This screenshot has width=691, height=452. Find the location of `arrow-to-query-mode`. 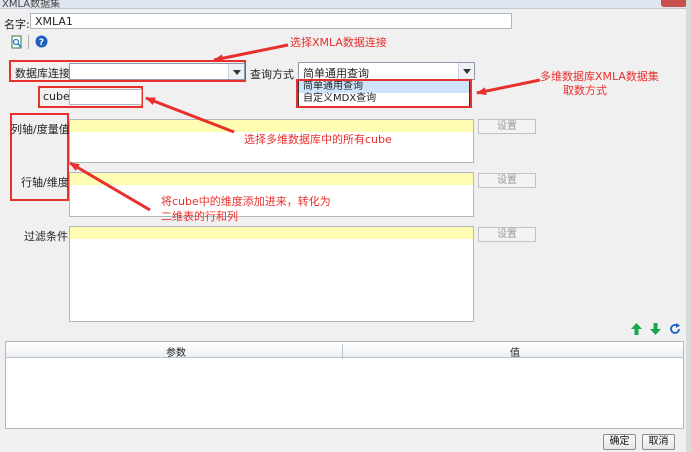

arrow-to-query-mode is located at coordinates (508, 87).